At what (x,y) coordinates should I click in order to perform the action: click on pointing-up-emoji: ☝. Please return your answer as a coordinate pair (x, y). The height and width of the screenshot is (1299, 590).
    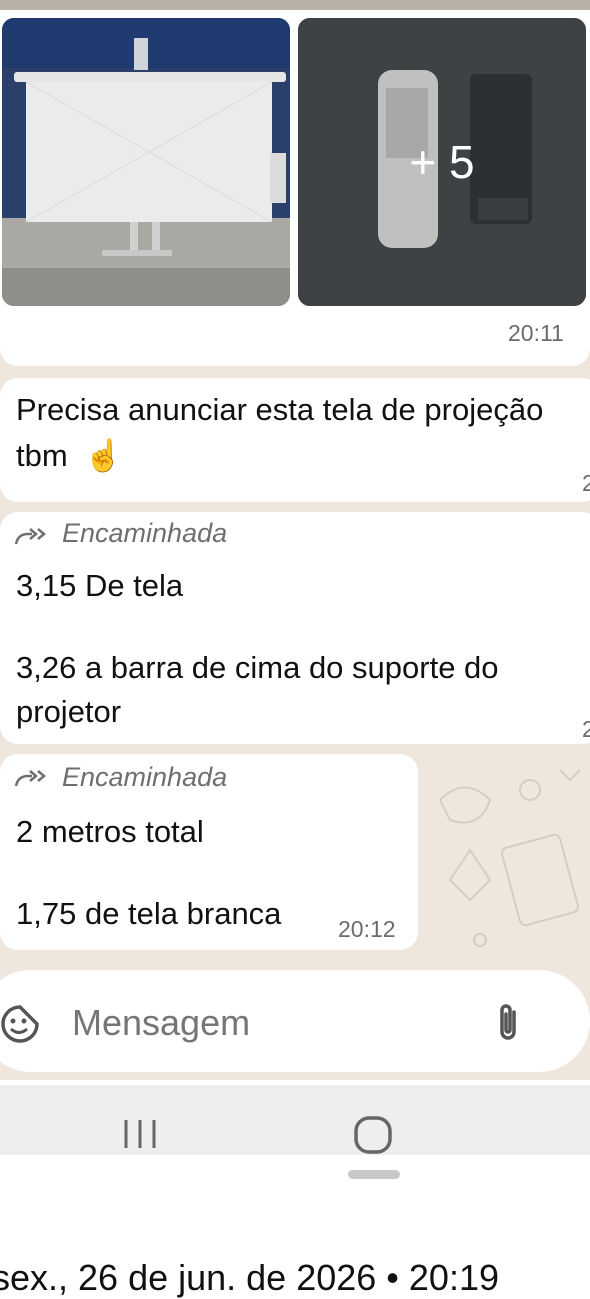
    Looking at the image, I should click on (103, 455).